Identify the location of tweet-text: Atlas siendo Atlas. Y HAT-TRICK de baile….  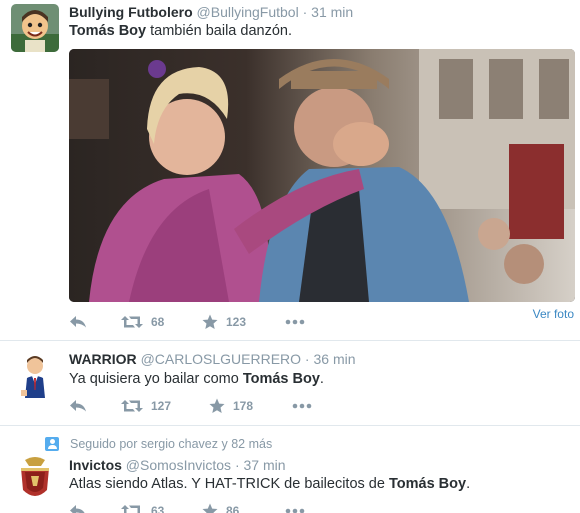
(269, 484).